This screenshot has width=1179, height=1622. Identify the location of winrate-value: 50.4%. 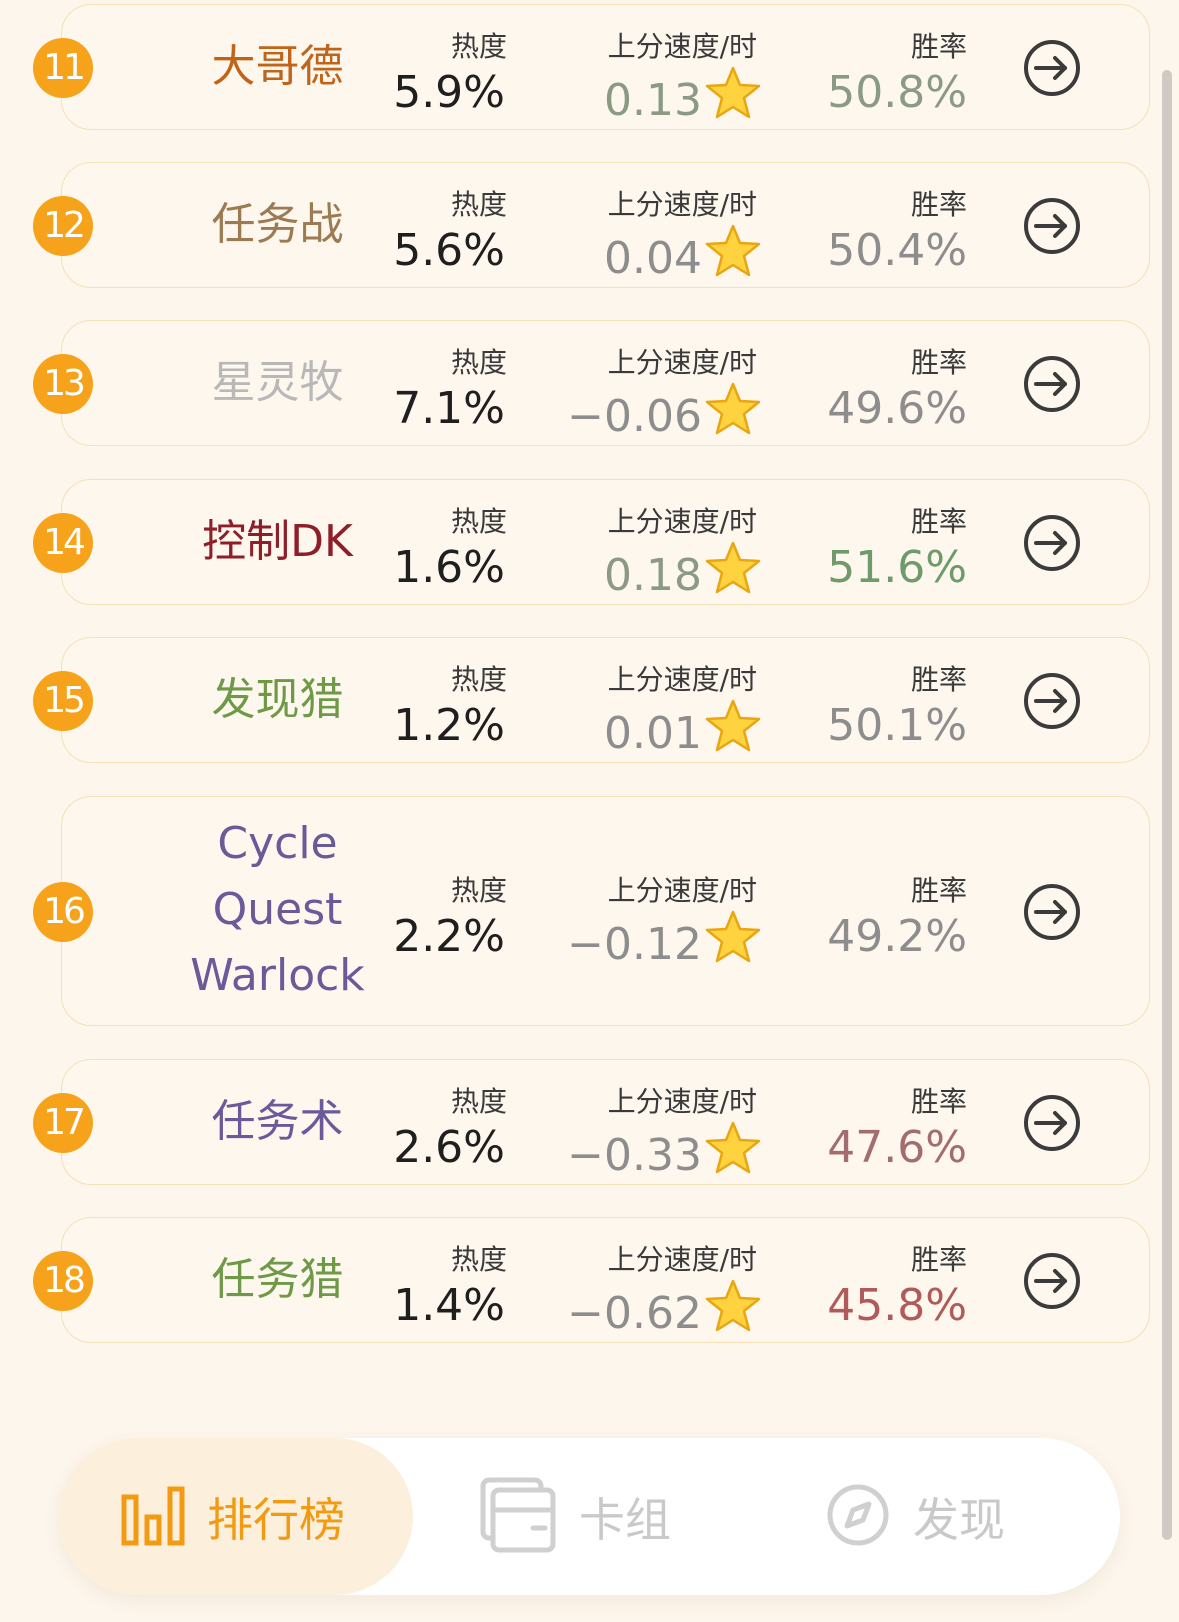
(897, 250).